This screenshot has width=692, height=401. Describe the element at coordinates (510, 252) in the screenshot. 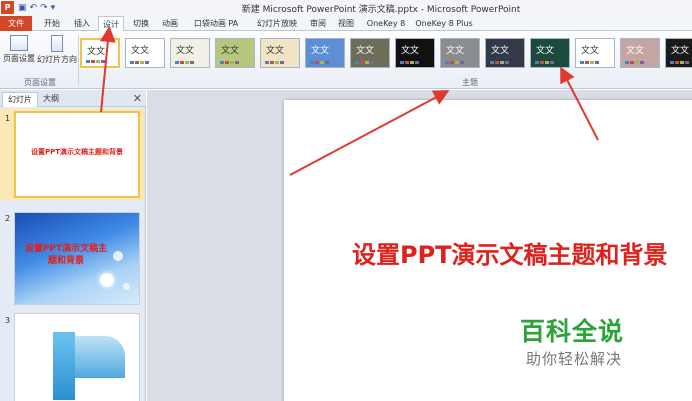

I see `slide-title: 设置PPT演示文稿主题和背景` at that location.